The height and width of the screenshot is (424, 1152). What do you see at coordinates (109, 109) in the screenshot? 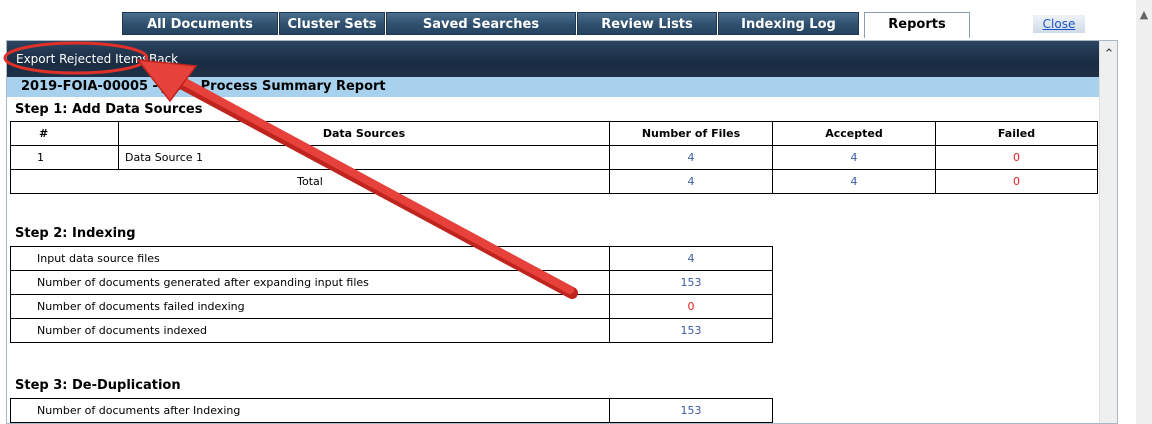
I see `step1-title: Step 1: Add Data Sources` at bounding box center [109, 109].